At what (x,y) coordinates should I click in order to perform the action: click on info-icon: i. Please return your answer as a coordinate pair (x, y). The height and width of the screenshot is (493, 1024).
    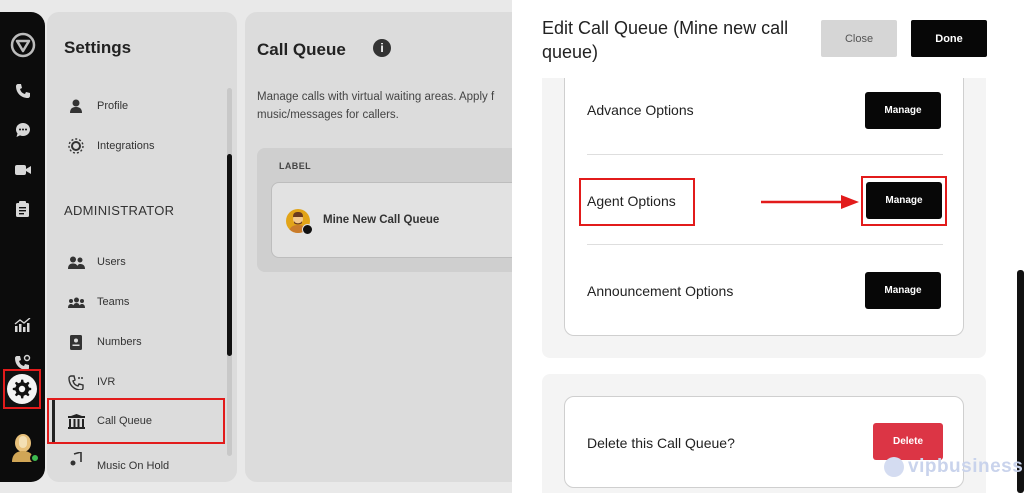
    Looking at the image, I should click on (382, 48).